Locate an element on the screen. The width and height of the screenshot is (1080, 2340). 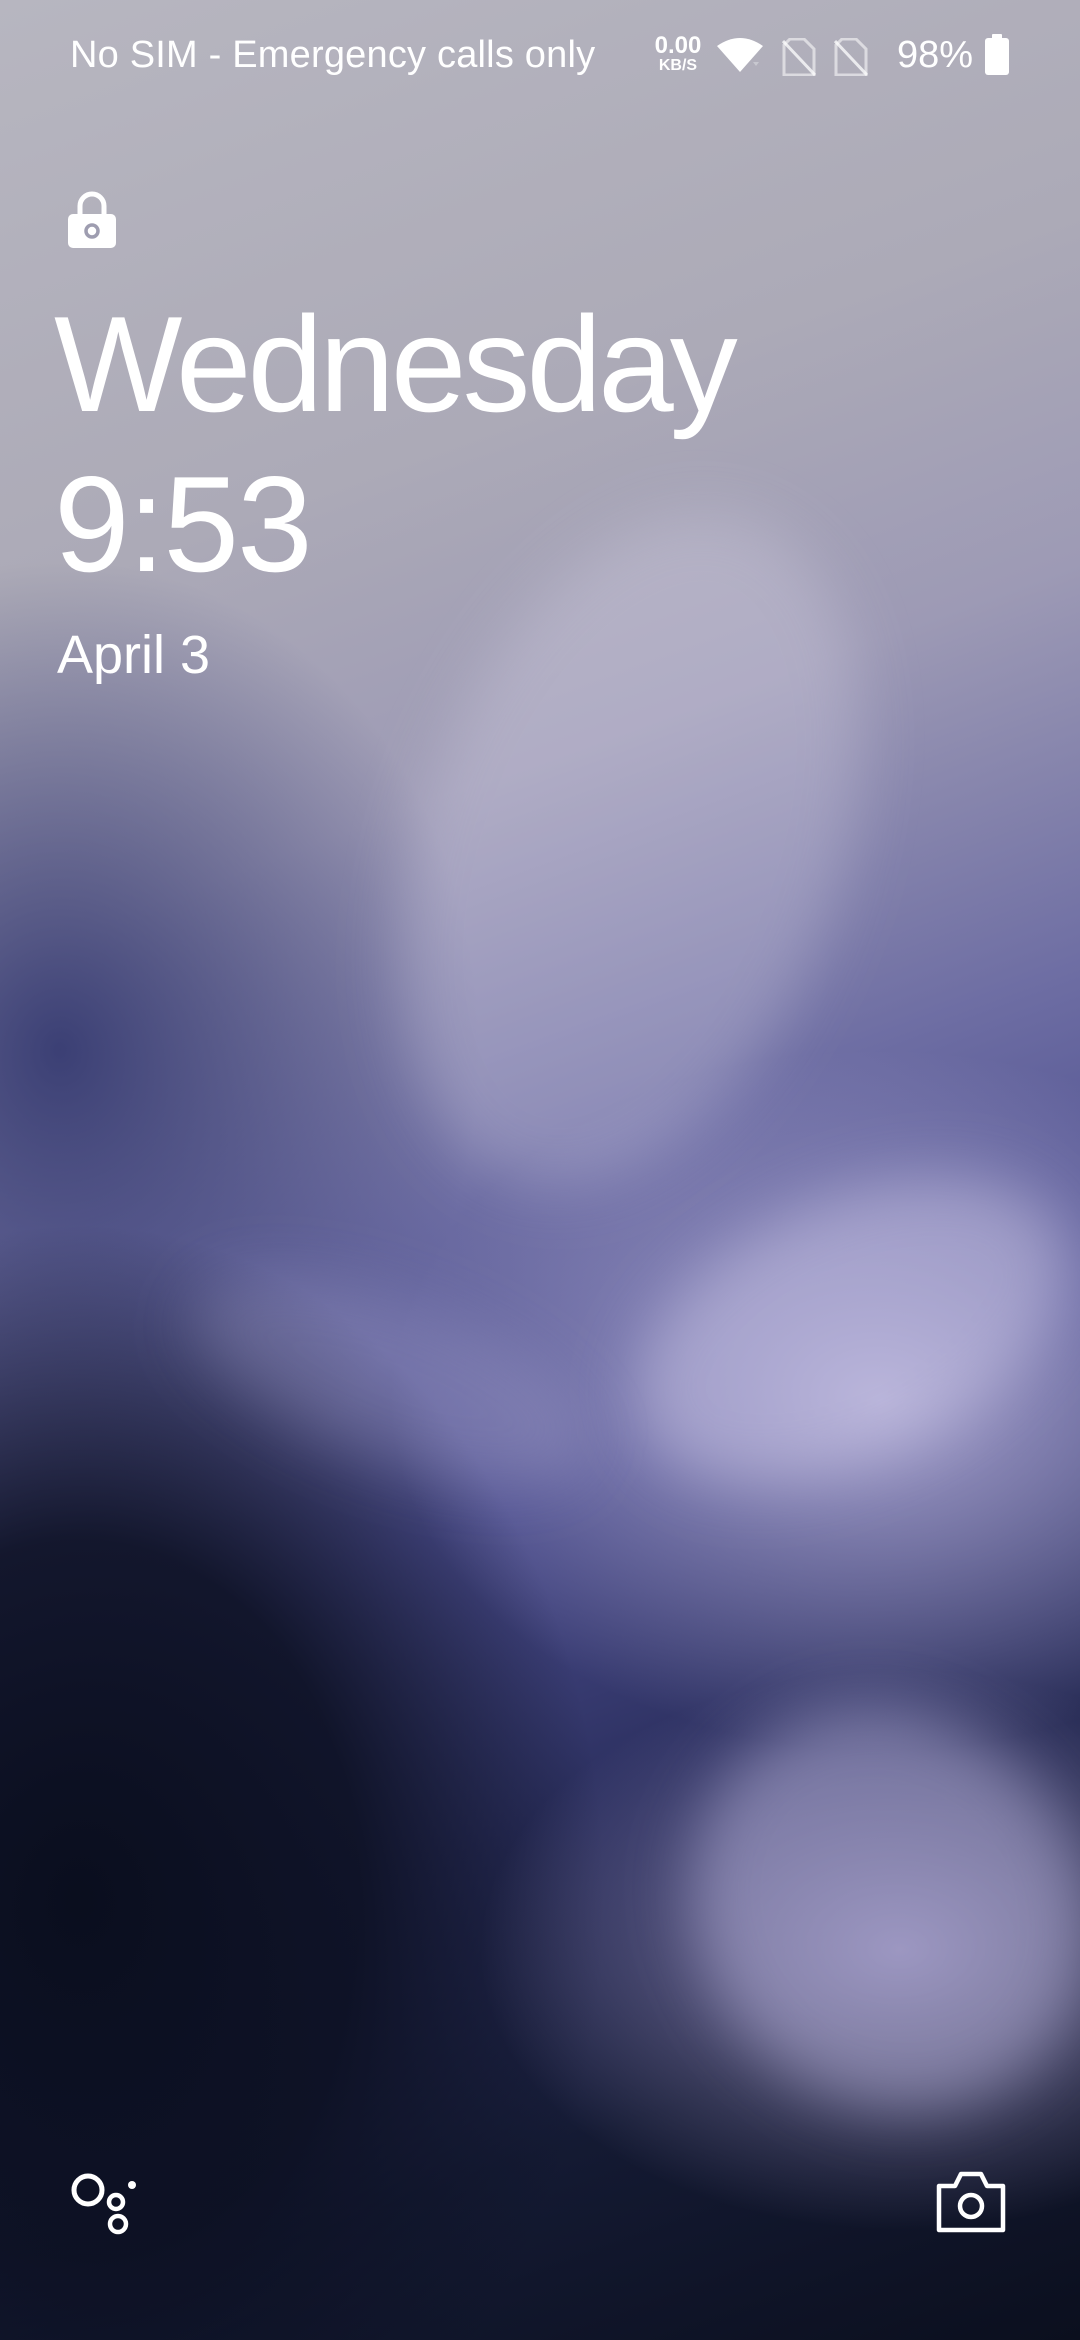
lock-icon is located at coordinates (92, 220).